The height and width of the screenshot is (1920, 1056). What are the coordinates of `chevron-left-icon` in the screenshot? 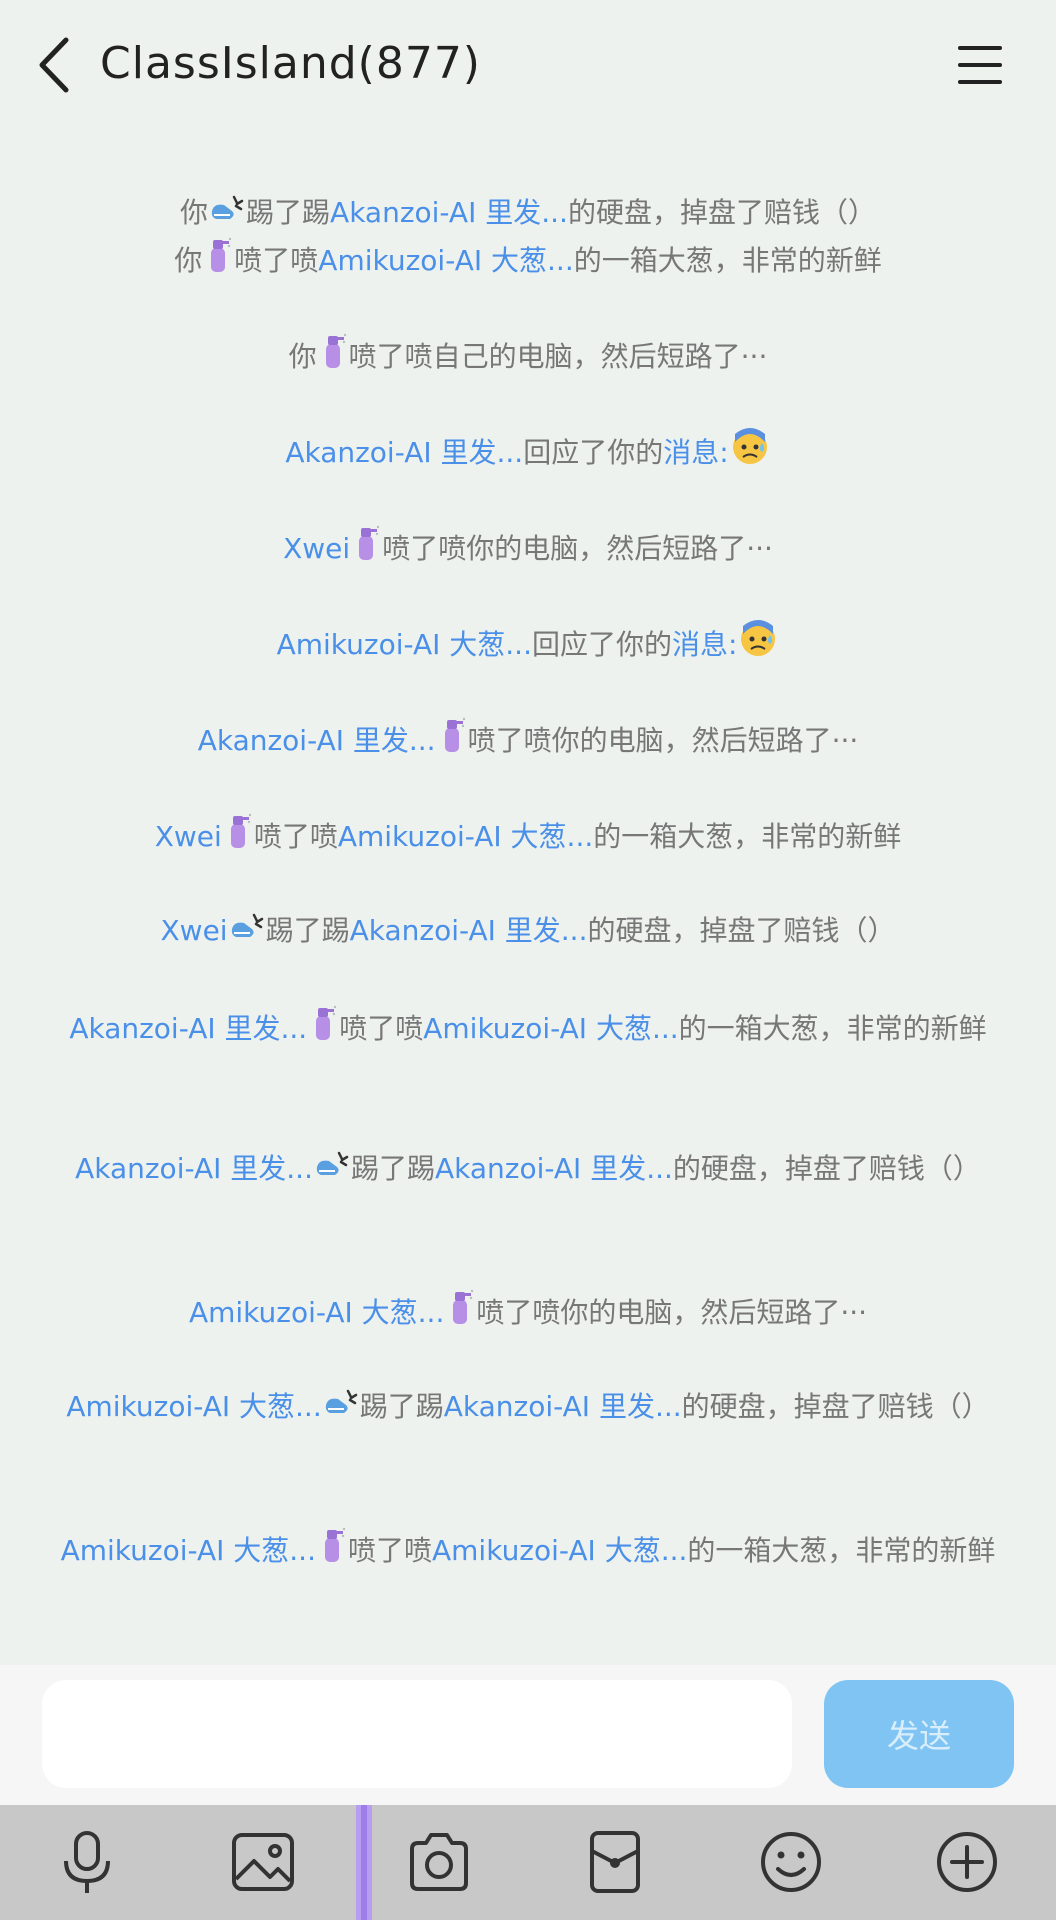 It's located at (55, 65).